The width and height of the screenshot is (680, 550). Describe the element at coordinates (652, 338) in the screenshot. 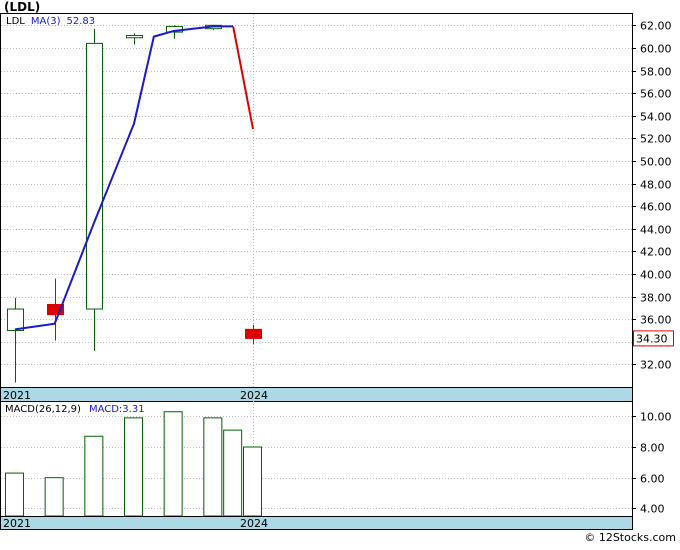

I see `last-price-label: 34.30` at that location.